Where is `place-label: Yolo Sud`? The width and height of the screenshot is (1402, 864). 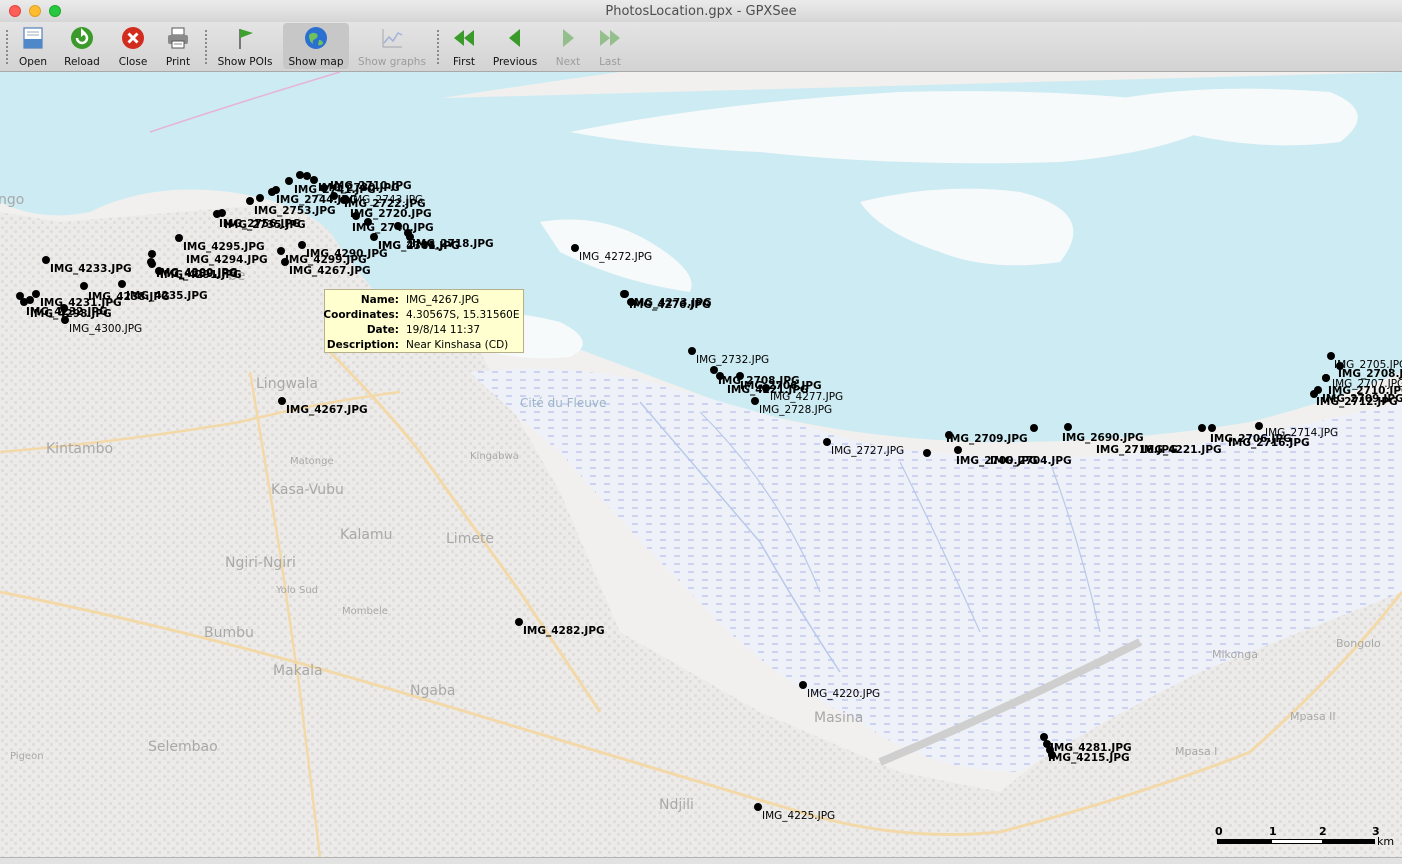 place-label: Yolo Sud is located at coordinates (297, 590).